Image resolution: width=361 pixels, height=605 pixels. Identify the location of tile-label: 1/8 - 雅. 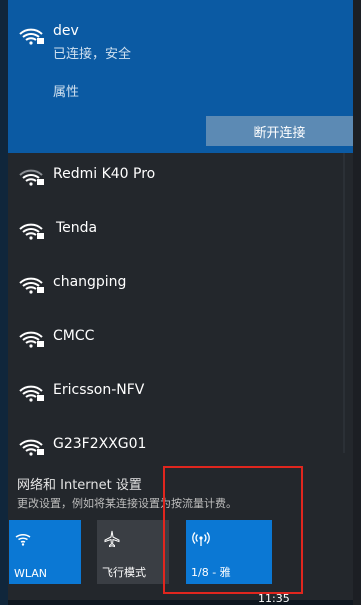
(211, 572).